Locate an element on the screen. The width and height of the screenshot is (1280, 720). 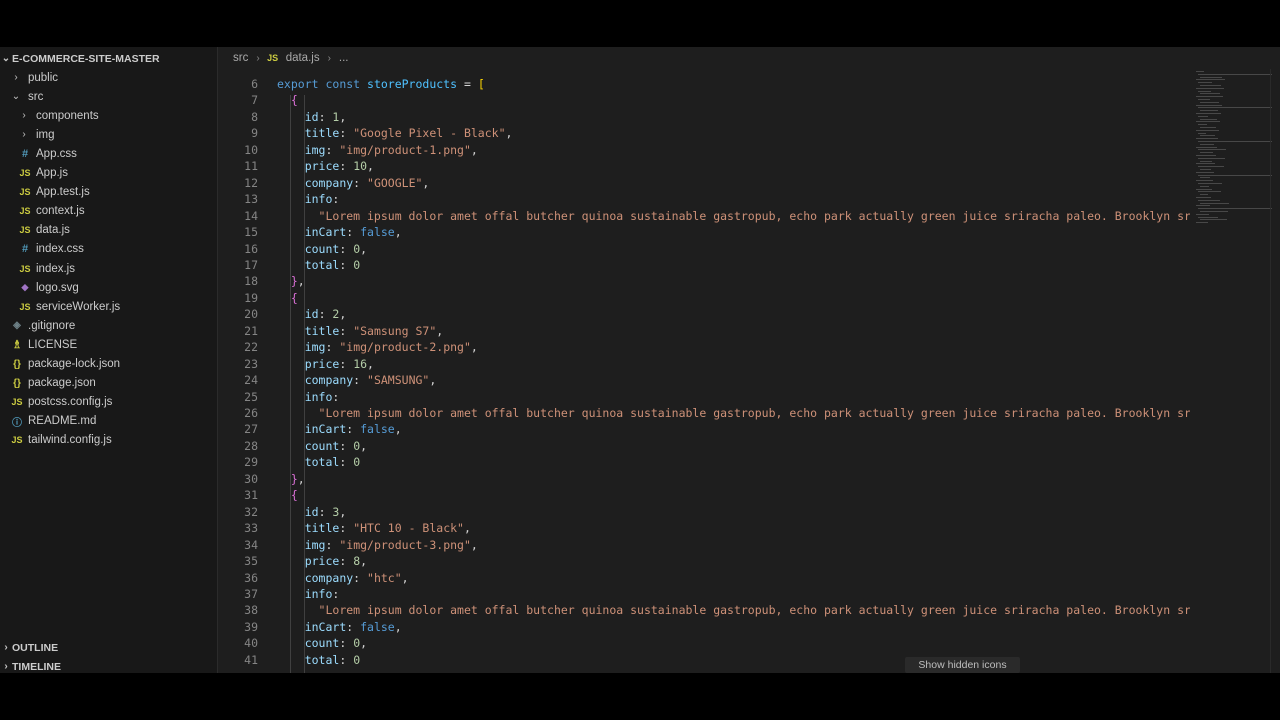
explorer-item-label: App.css is located at coordinates (56, 153).